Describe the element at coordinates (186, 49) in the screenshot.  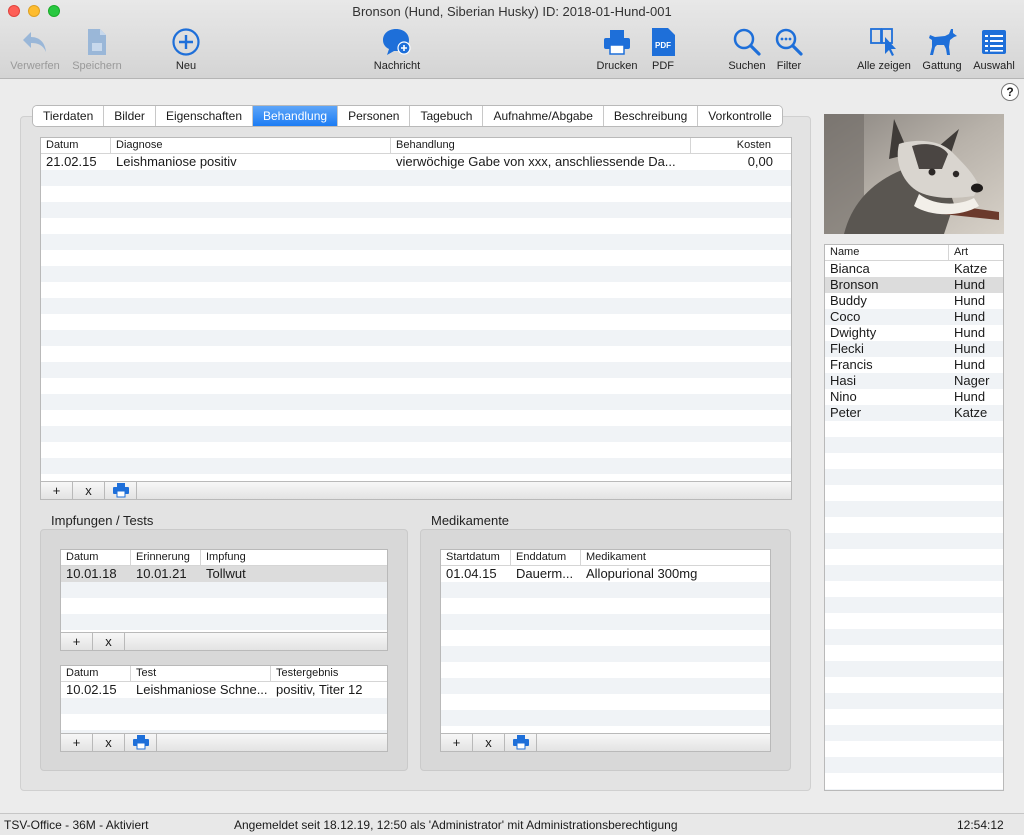
I see `neu-button: Neu` at that location.